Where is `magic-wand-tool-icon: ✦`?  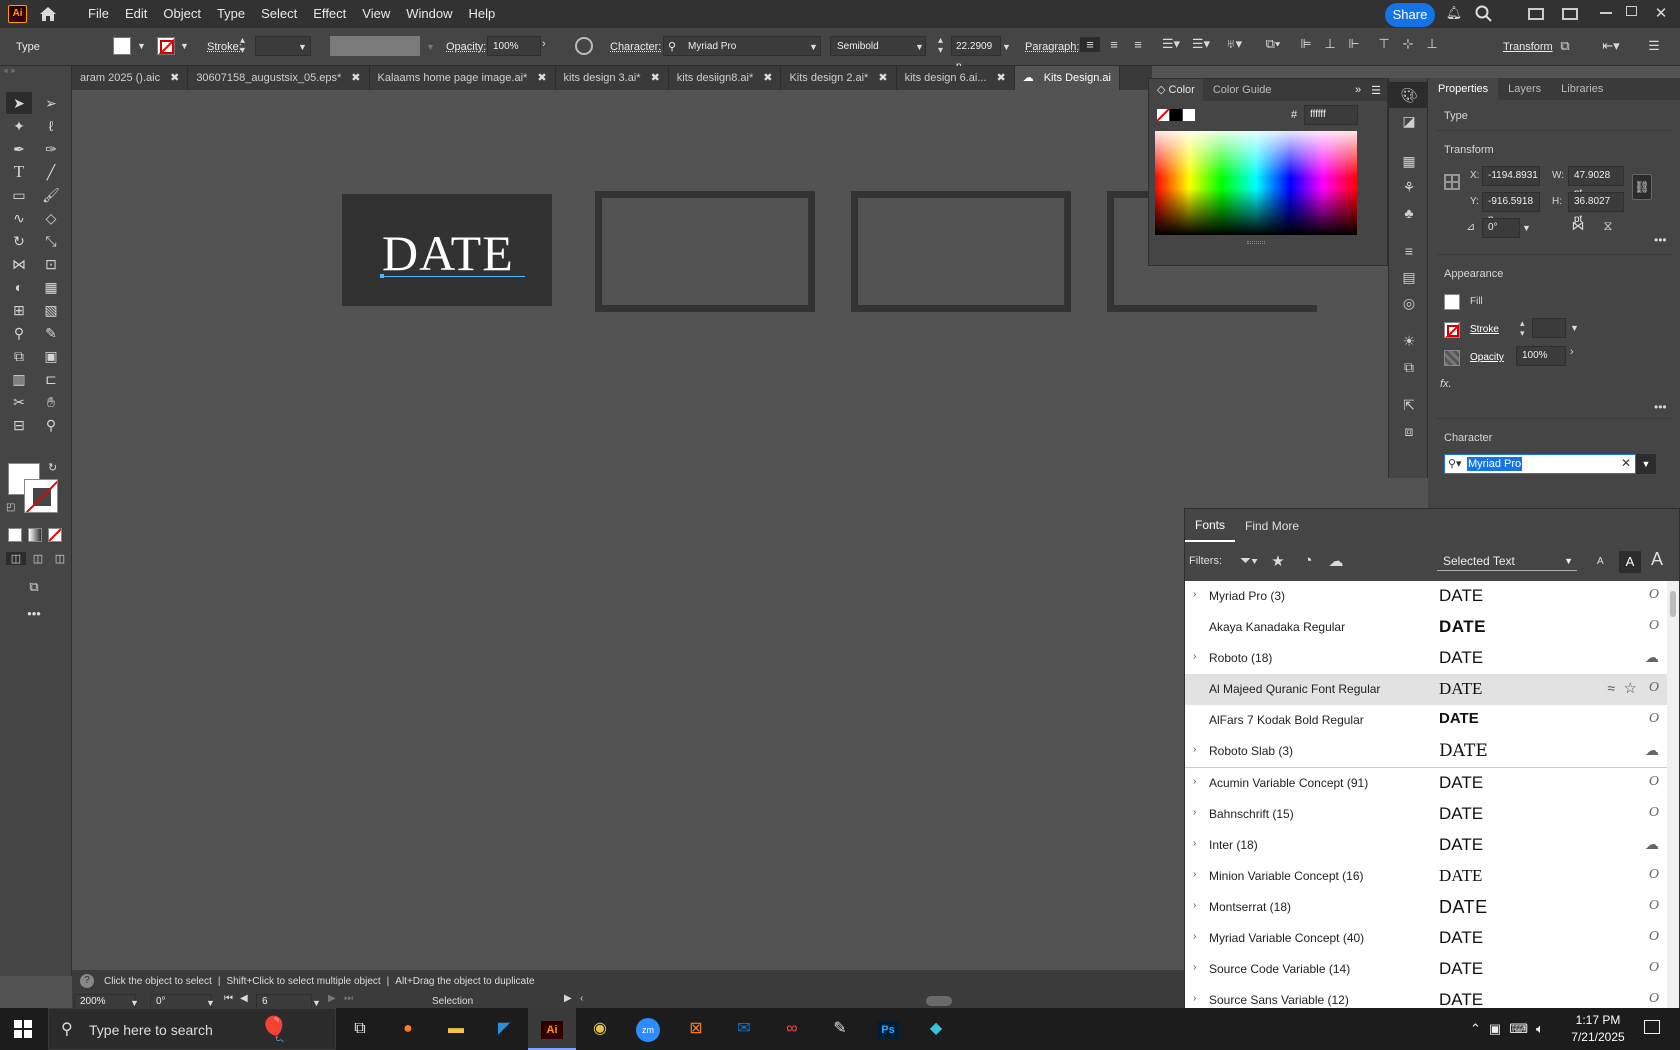
magic-wand-tool-icon: ✦ is located at coordinates (19, 126).